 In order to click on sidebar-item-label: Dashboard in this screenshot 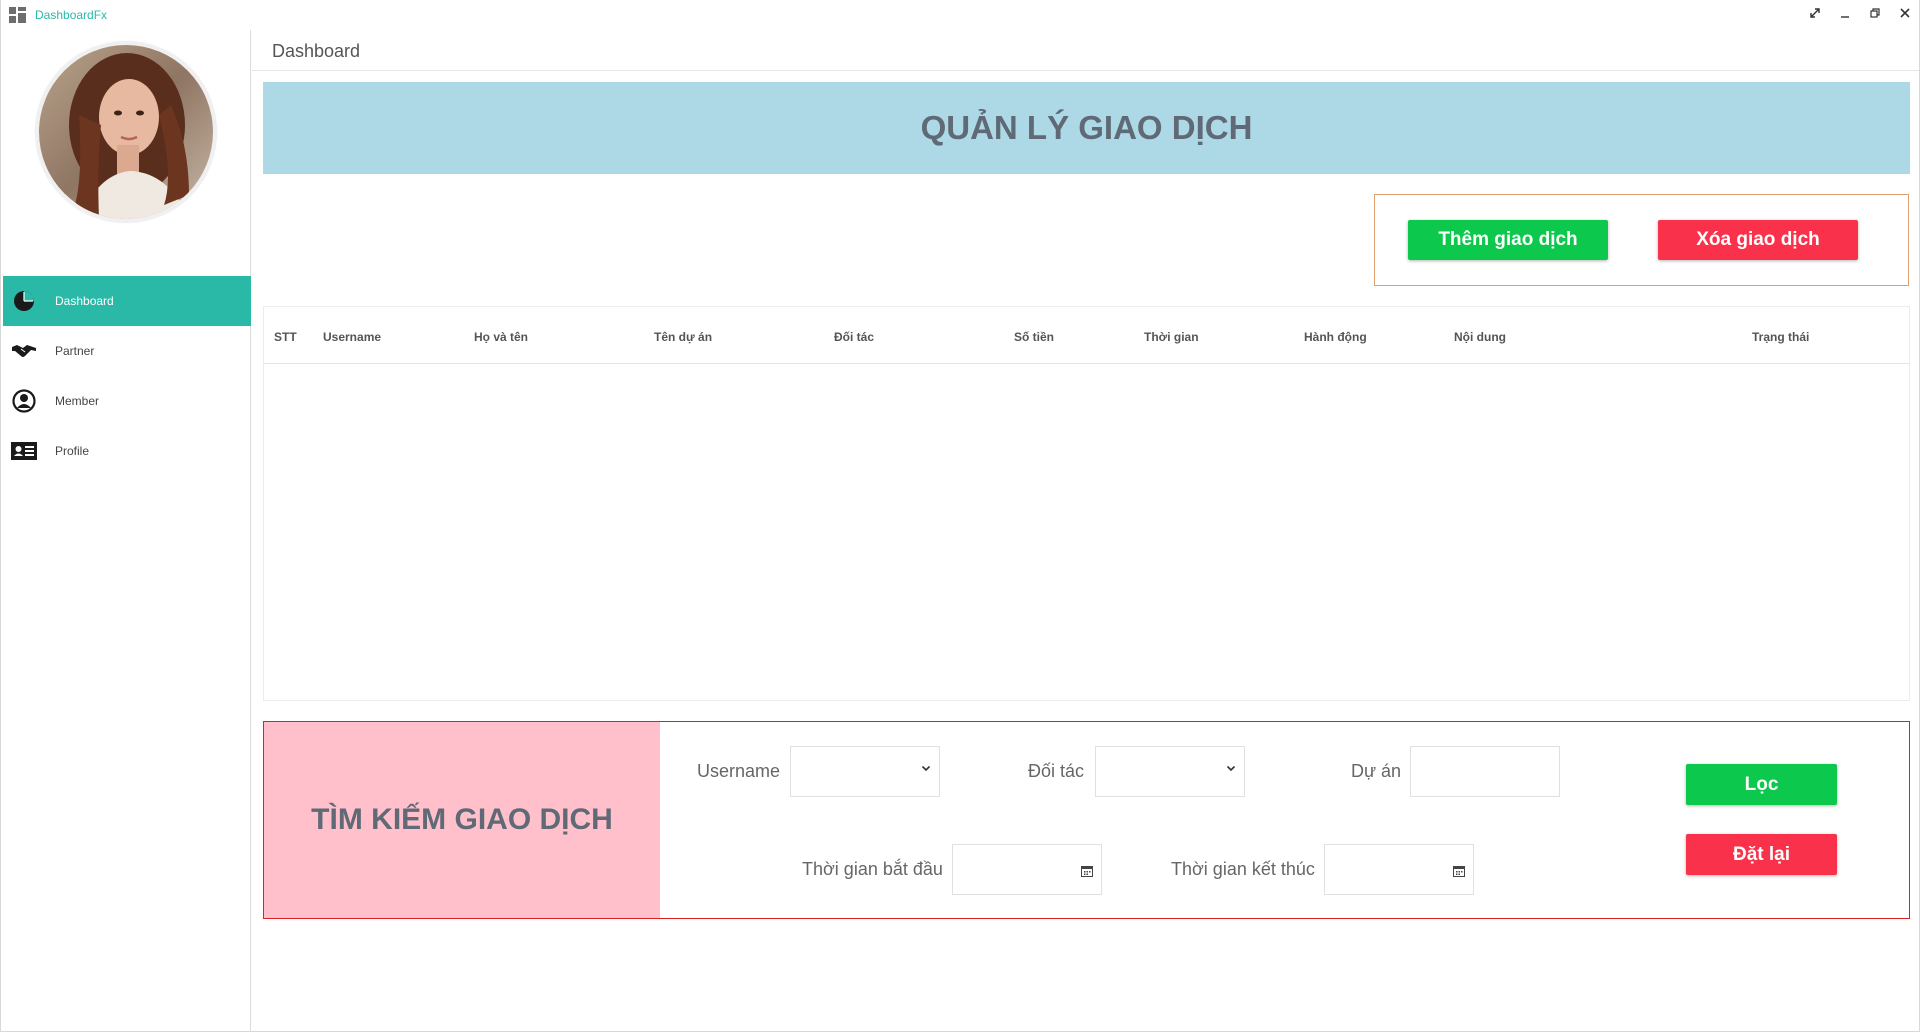, I will do `click(84, 301)`.